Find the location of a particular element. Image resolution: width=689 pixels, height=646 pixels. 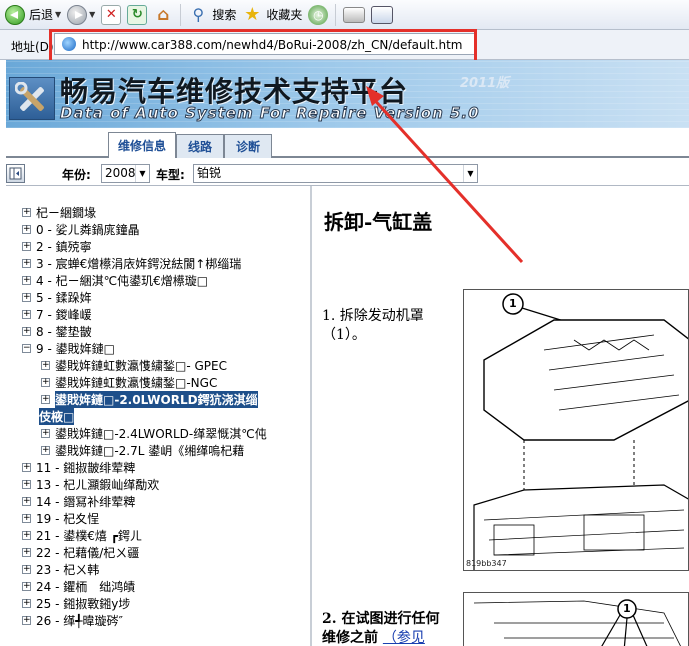

tree-item: + 鍙戝姩鏈□-2.7L 鍙岄《缃缂嗚杞藉 is located at coordinates (142, 450).